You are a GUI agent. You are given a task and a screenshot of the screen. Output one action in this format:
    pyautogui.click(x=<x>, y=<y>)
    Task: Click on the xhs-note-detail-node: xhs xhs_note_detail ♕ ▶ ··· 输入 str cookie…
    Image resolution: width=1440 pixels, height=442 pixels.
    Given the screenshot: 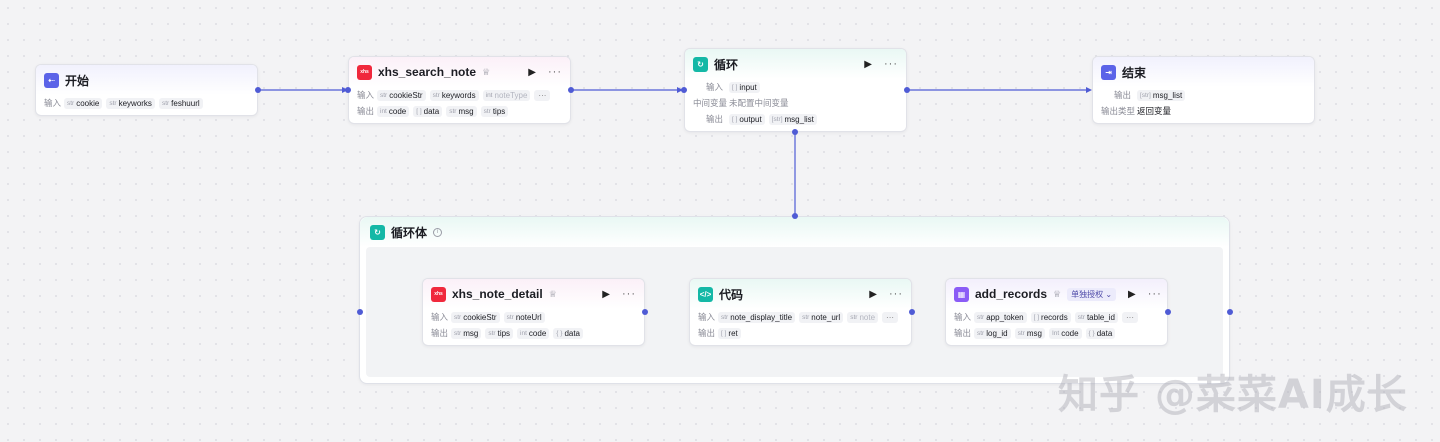 What is the action you would take?
    pyautogui.click(x=533, y=312)
    